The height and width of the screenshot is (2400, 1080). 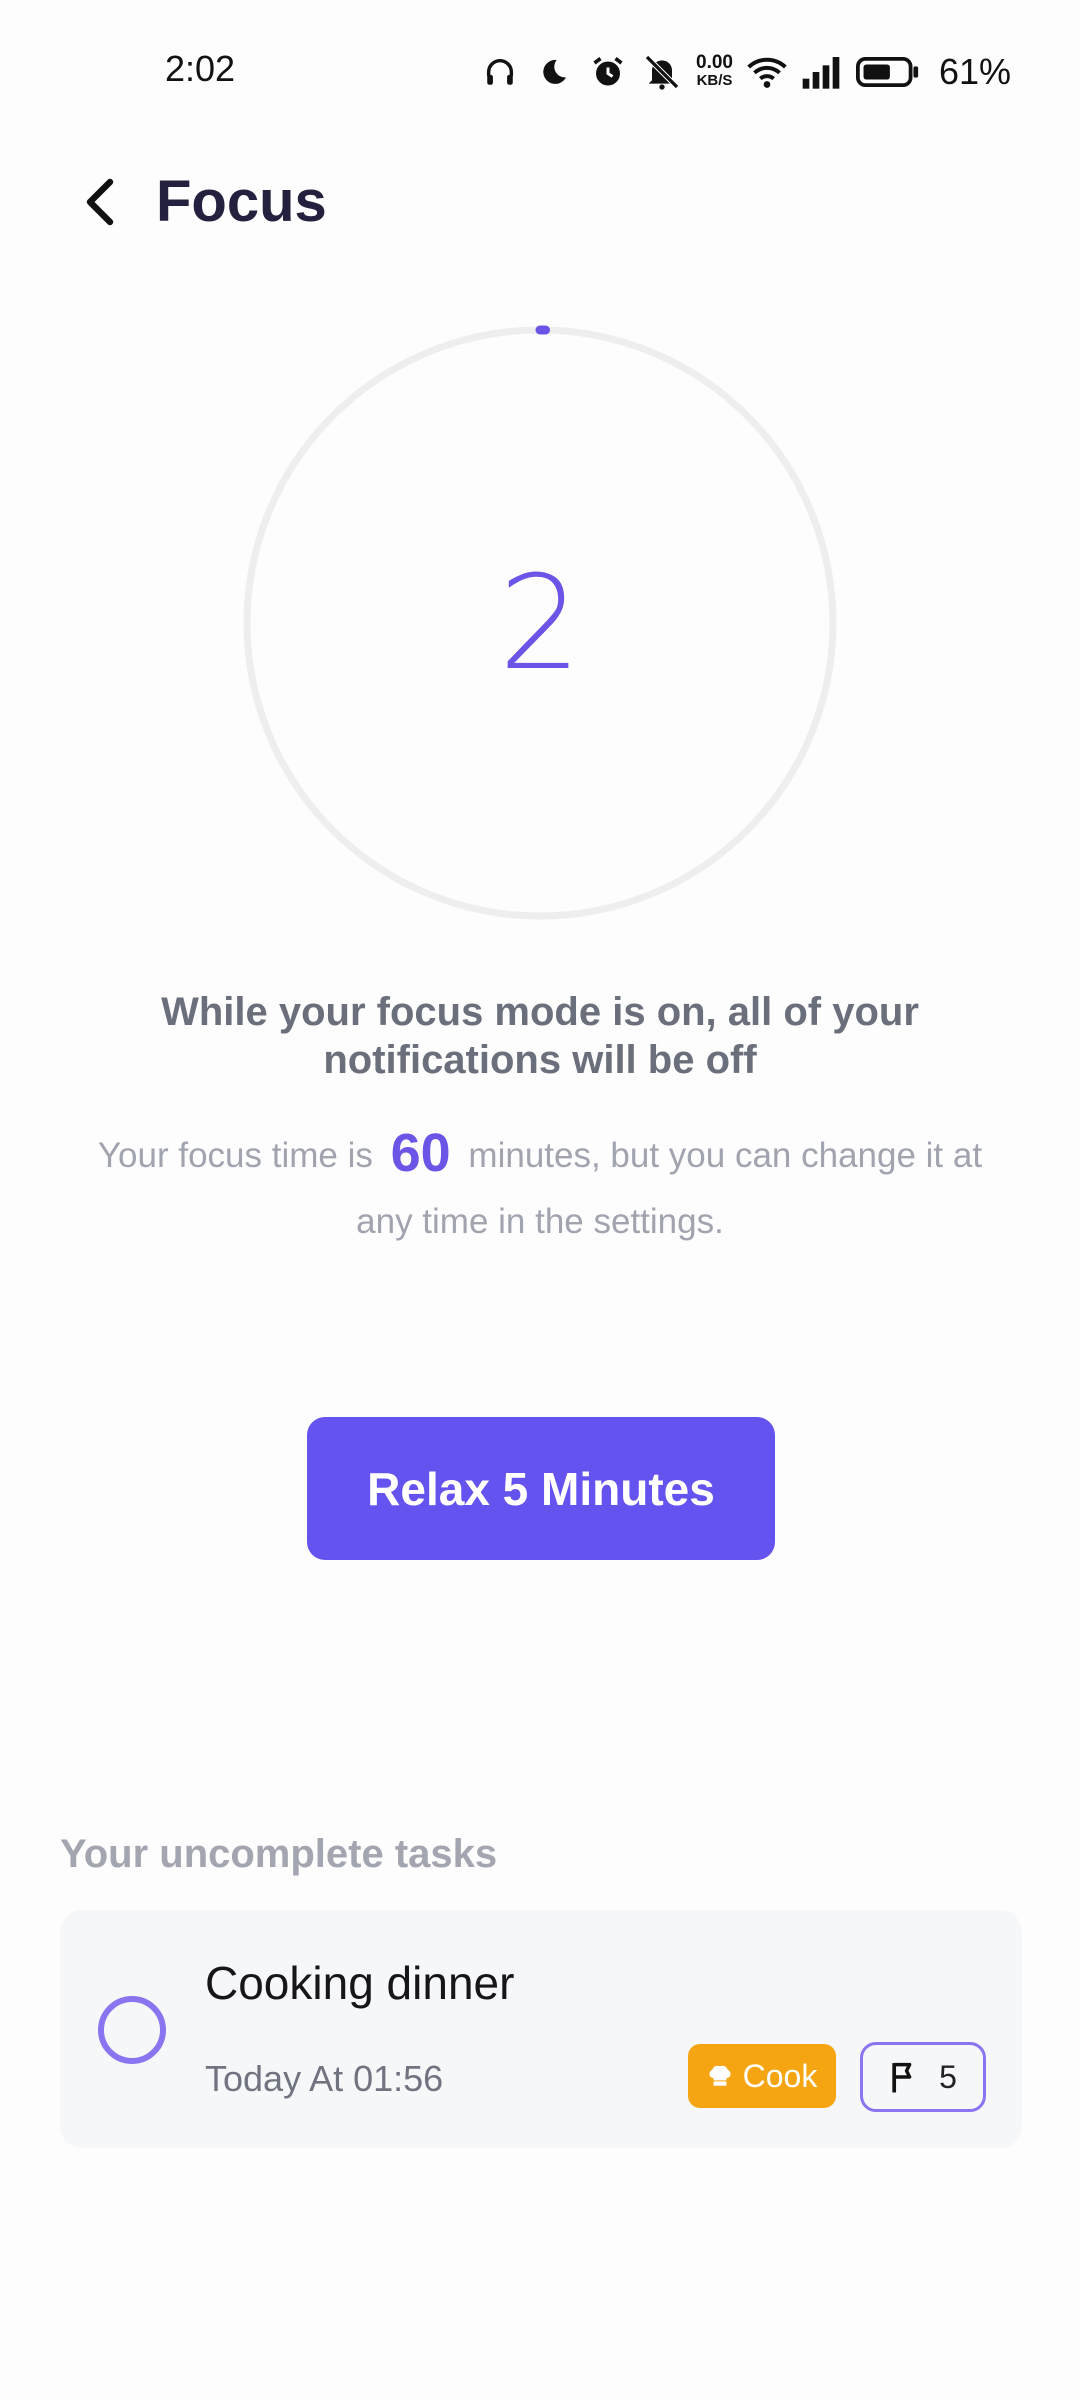 I want to click on task-priority-tag: 5, so click(x=923, y=2077).